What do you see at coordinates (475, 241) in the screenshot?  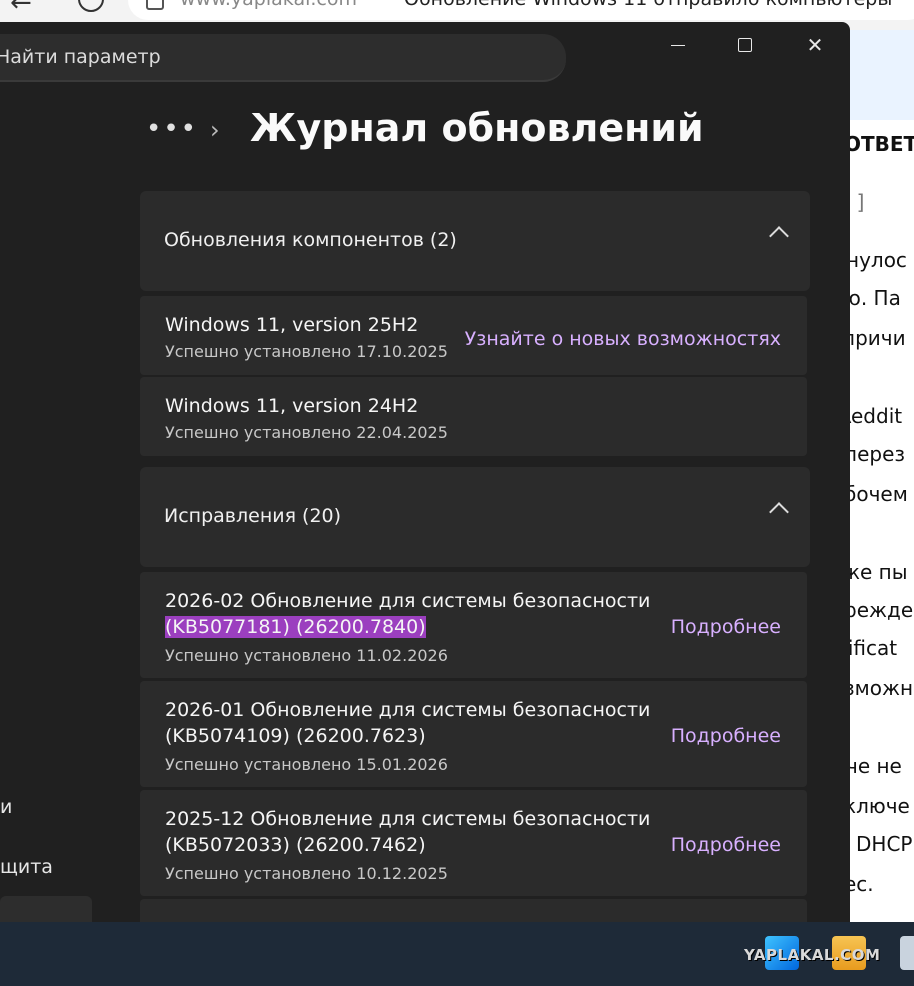 I see `feature-updates-header: Обновления компонентов (2)` at bounding box center [475, 241].